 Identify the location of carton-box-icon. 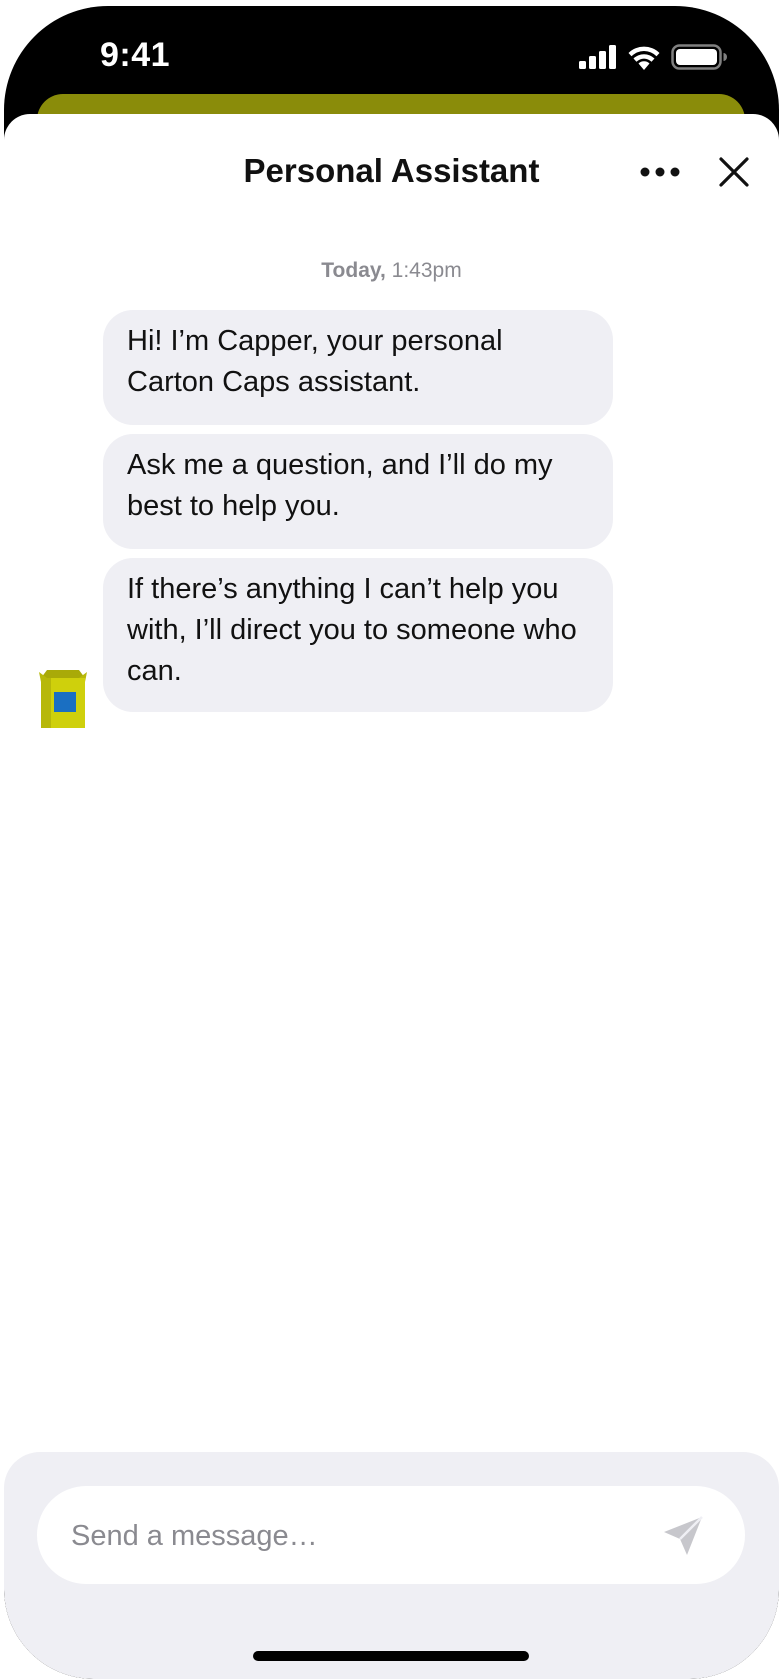
(63, 699).